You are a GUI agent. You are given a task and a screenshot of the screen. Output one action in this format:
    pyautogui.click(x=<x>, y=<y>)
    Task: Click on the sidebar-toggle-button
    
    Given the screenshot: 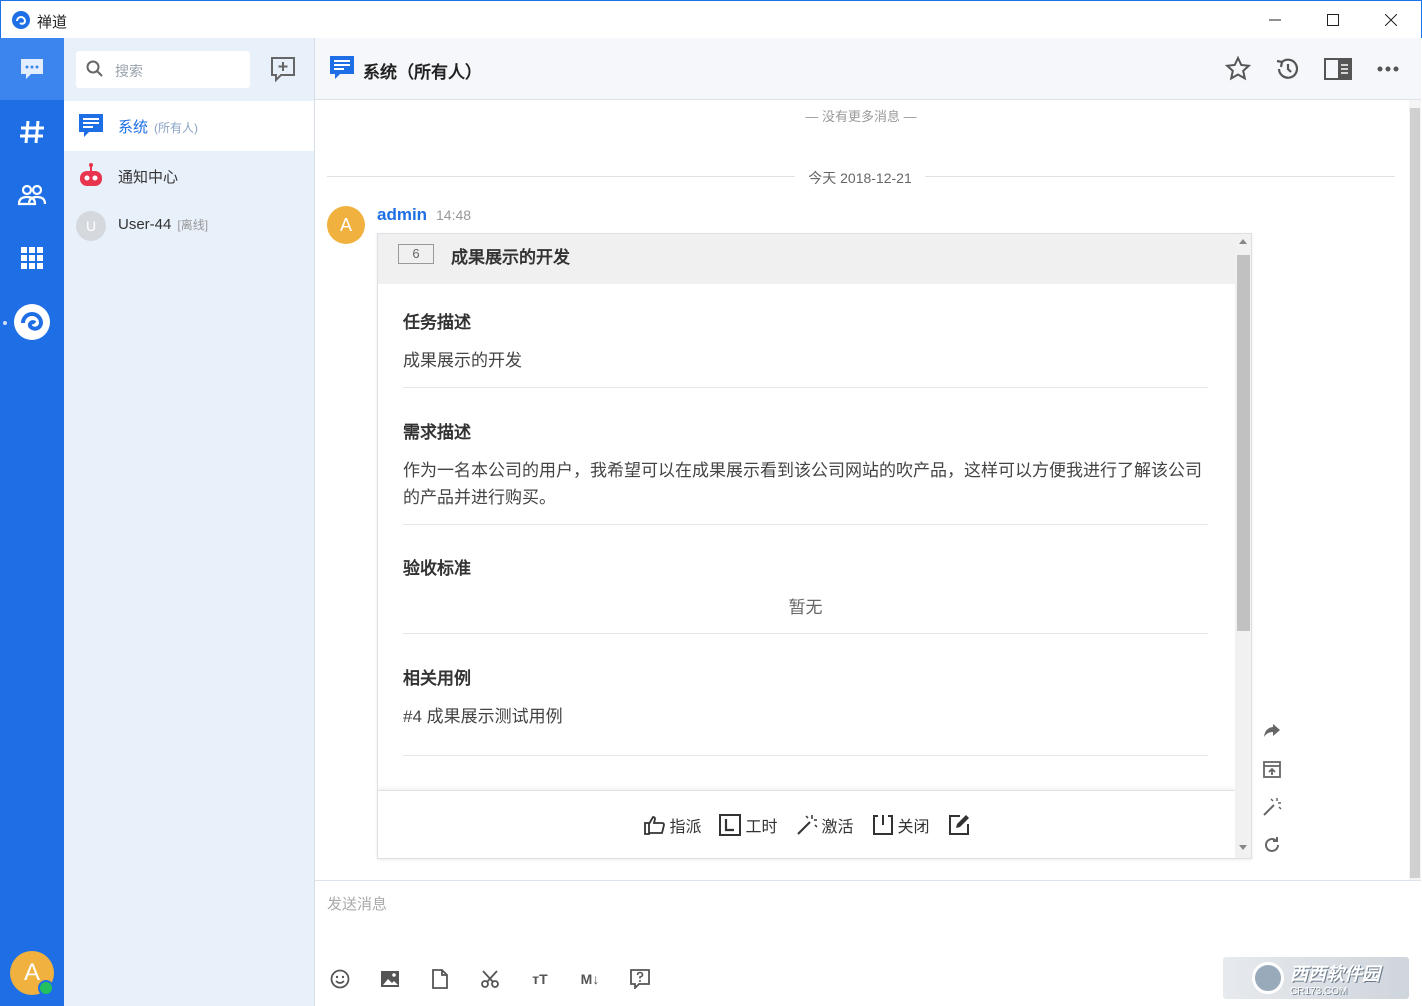 What is the action you would take?
    pyautogui.click(x=1338, y=69)
    